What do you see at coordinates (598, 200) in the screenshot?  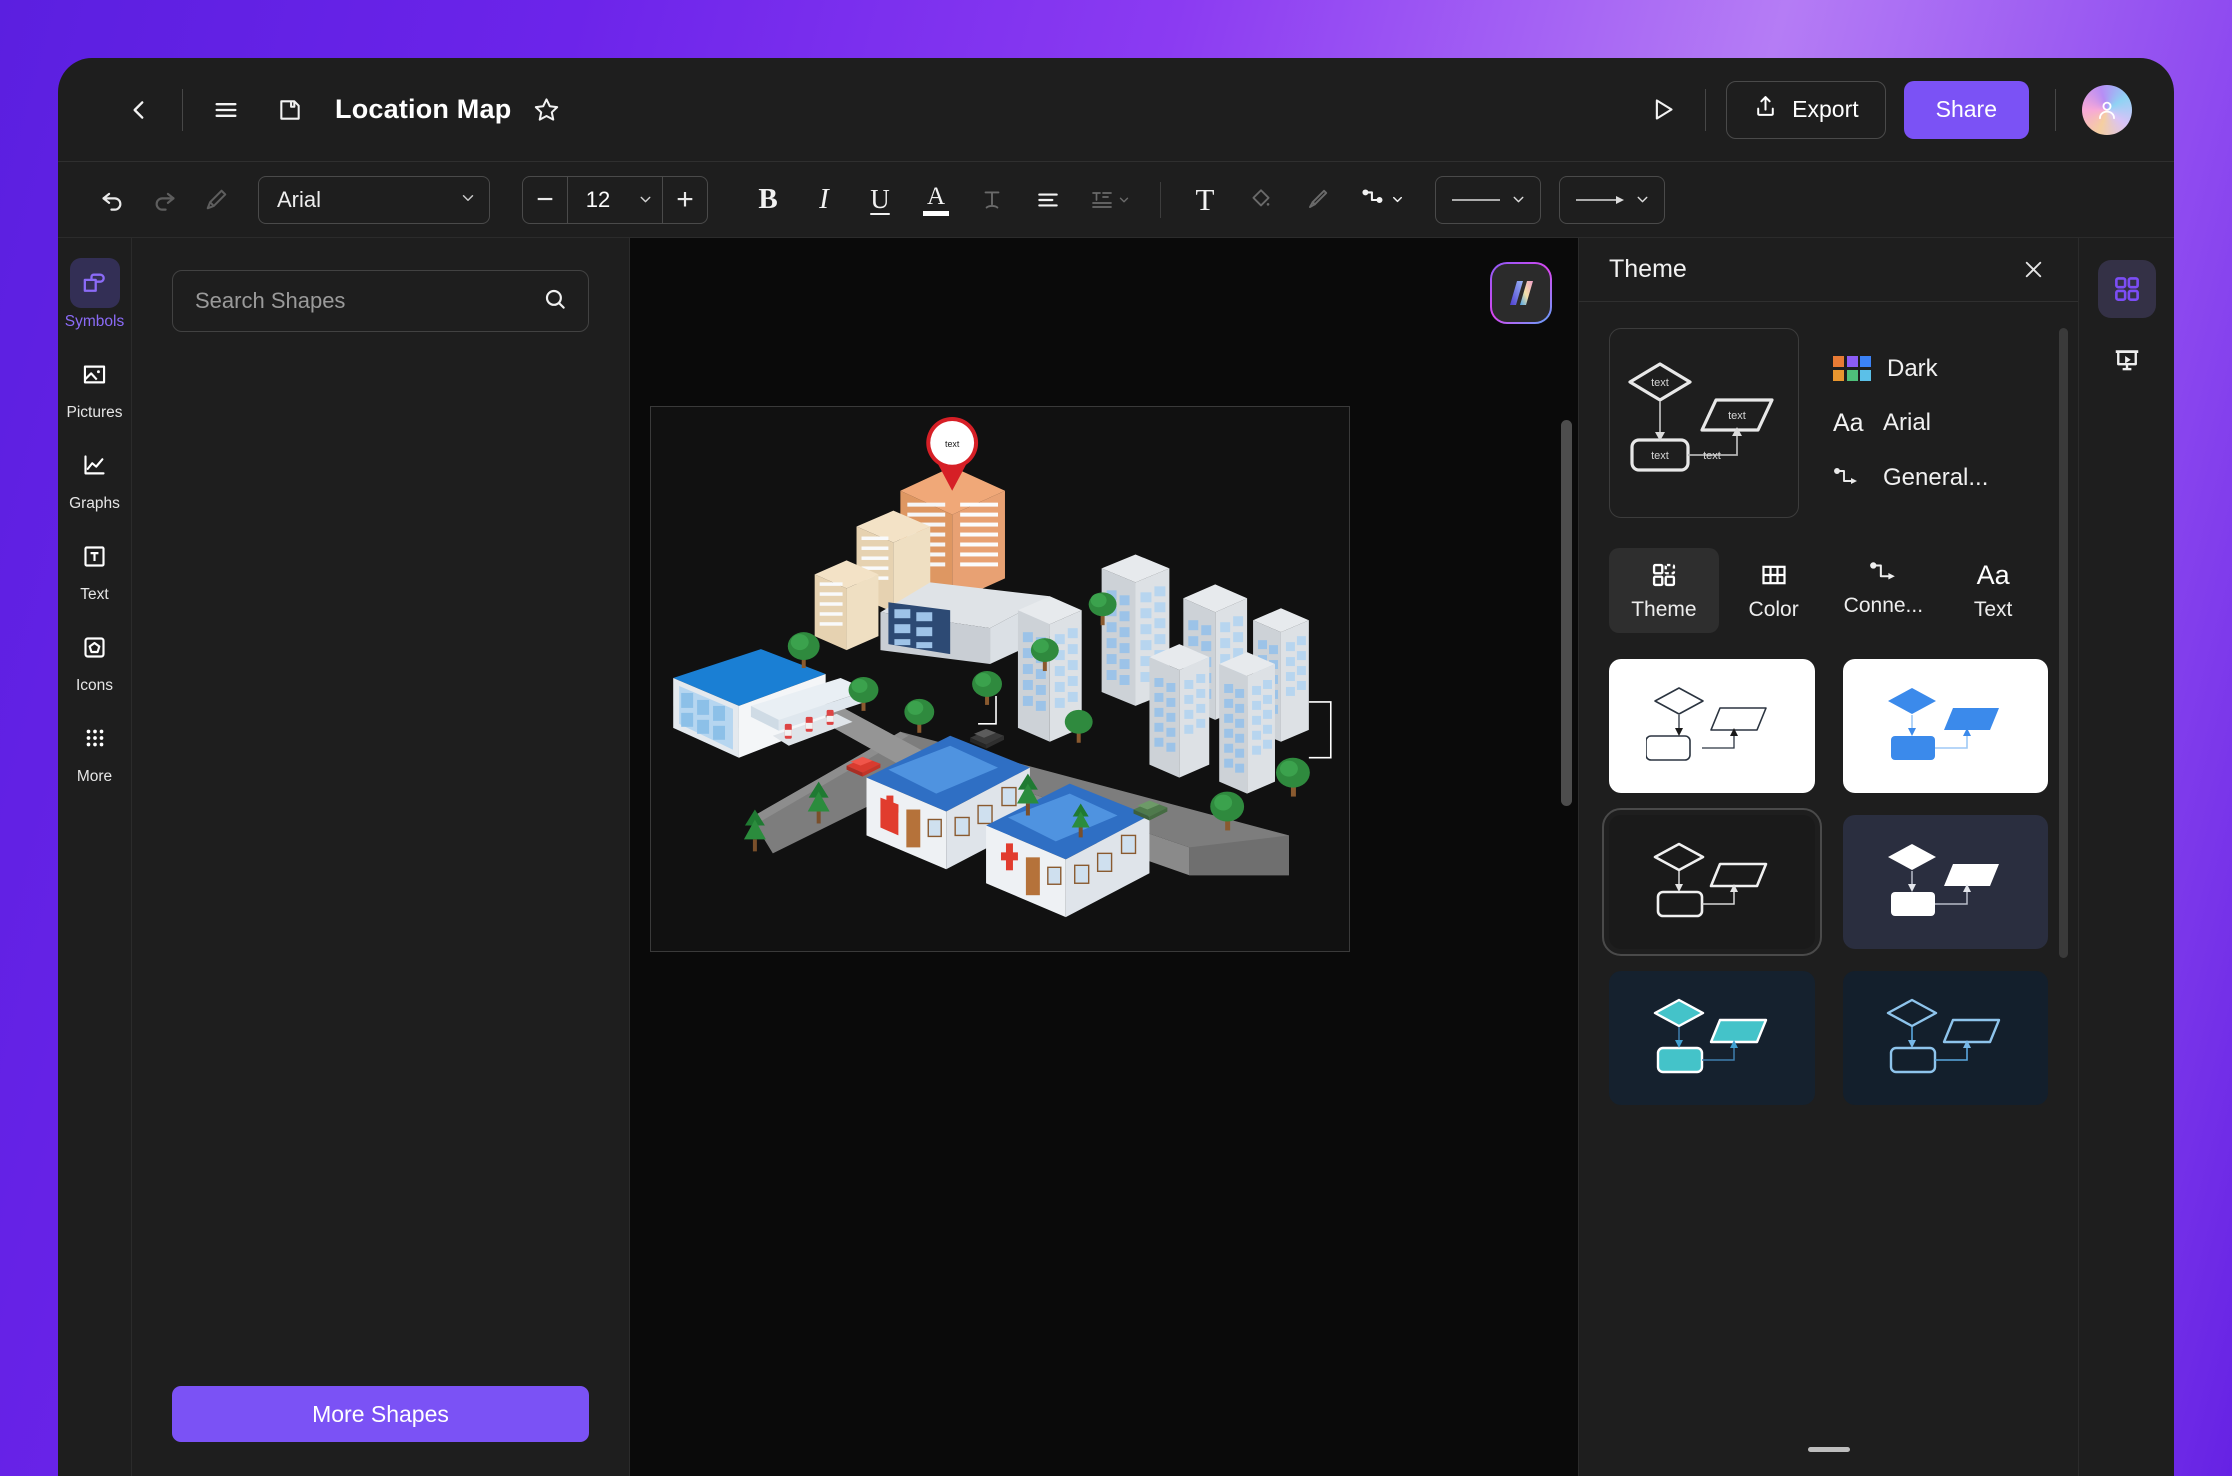 I see `font-size-input: 12` at bounding box center [598, 200].